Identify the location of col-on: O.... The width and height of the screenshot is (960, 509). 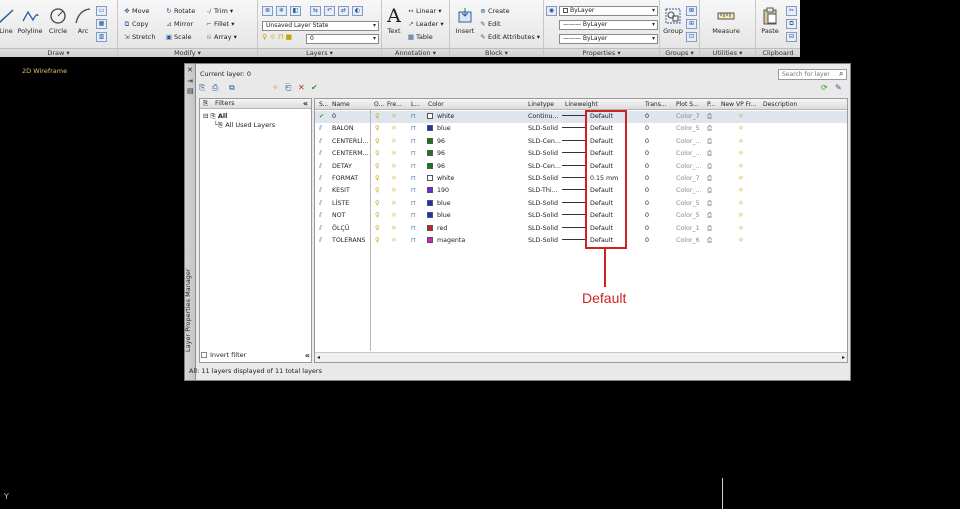
(379, 104).